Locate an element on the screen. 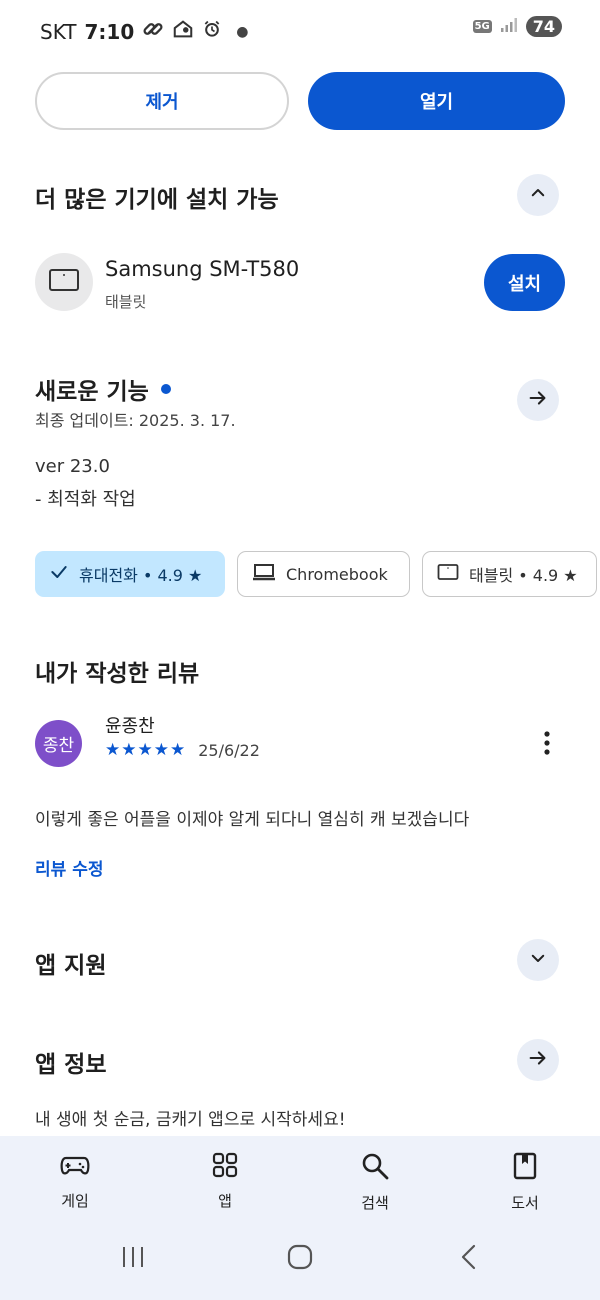 The image size is (600, 1300). back-icon is located at coordinates (469, 1259).